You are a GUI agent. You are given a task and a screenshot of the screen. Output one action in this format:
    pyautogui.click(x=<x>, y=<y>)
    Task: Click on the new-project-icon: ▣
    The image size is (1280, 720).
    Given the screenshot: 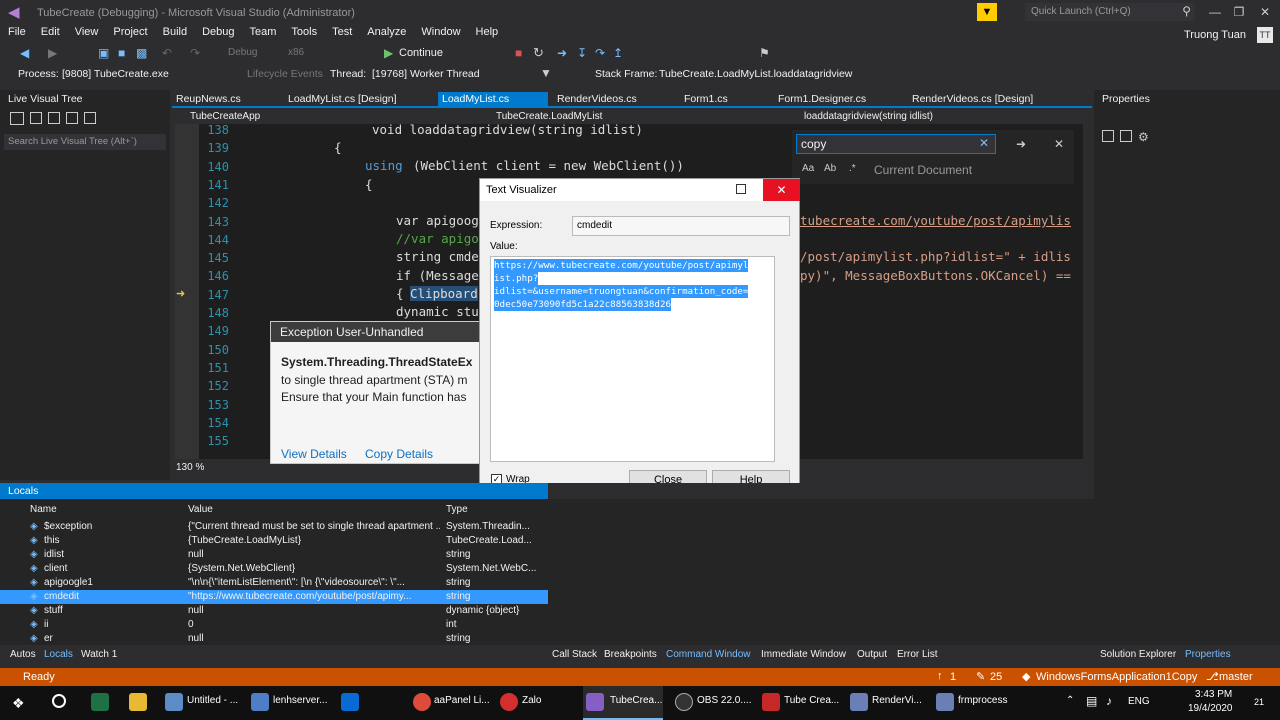 What is the action you would take?
    pyautogui.click(x=103, y=53)
    